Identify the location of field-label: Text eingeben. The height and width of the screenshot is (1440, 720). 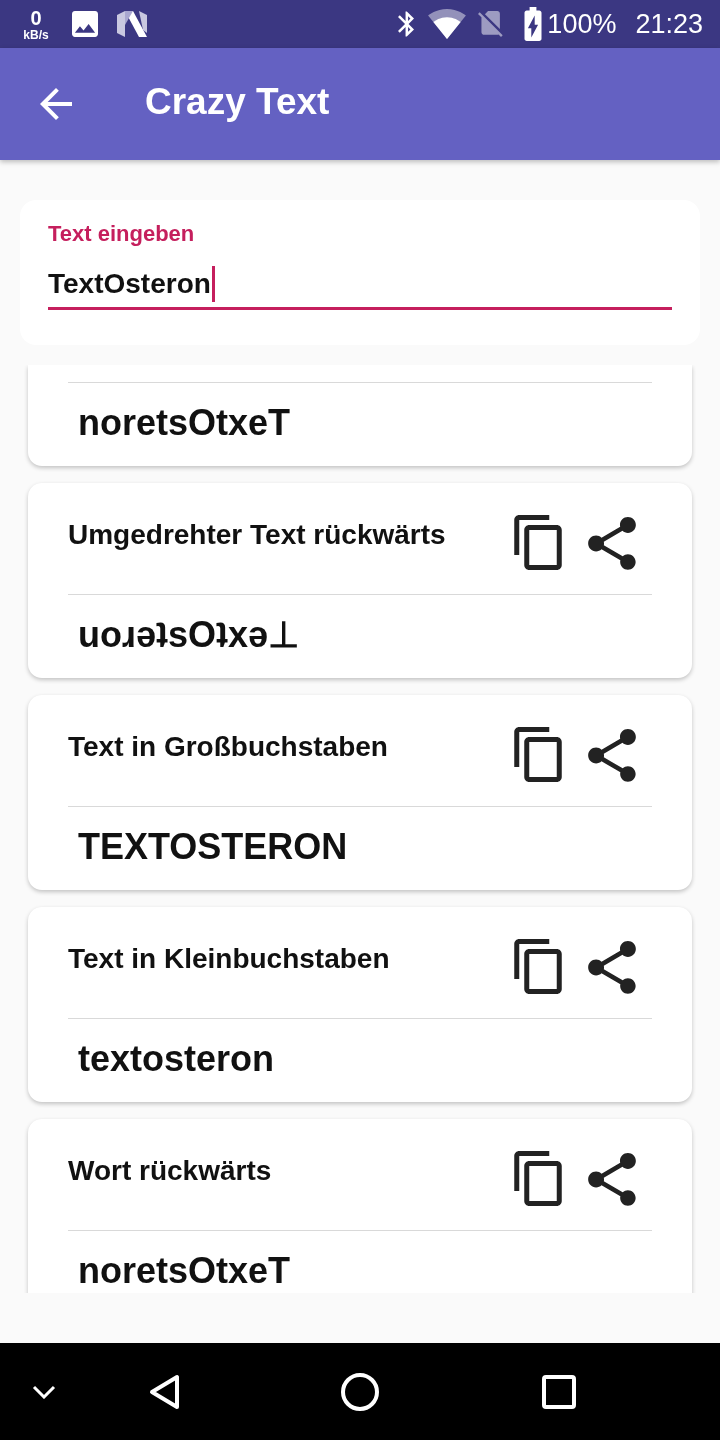
(121, 234).